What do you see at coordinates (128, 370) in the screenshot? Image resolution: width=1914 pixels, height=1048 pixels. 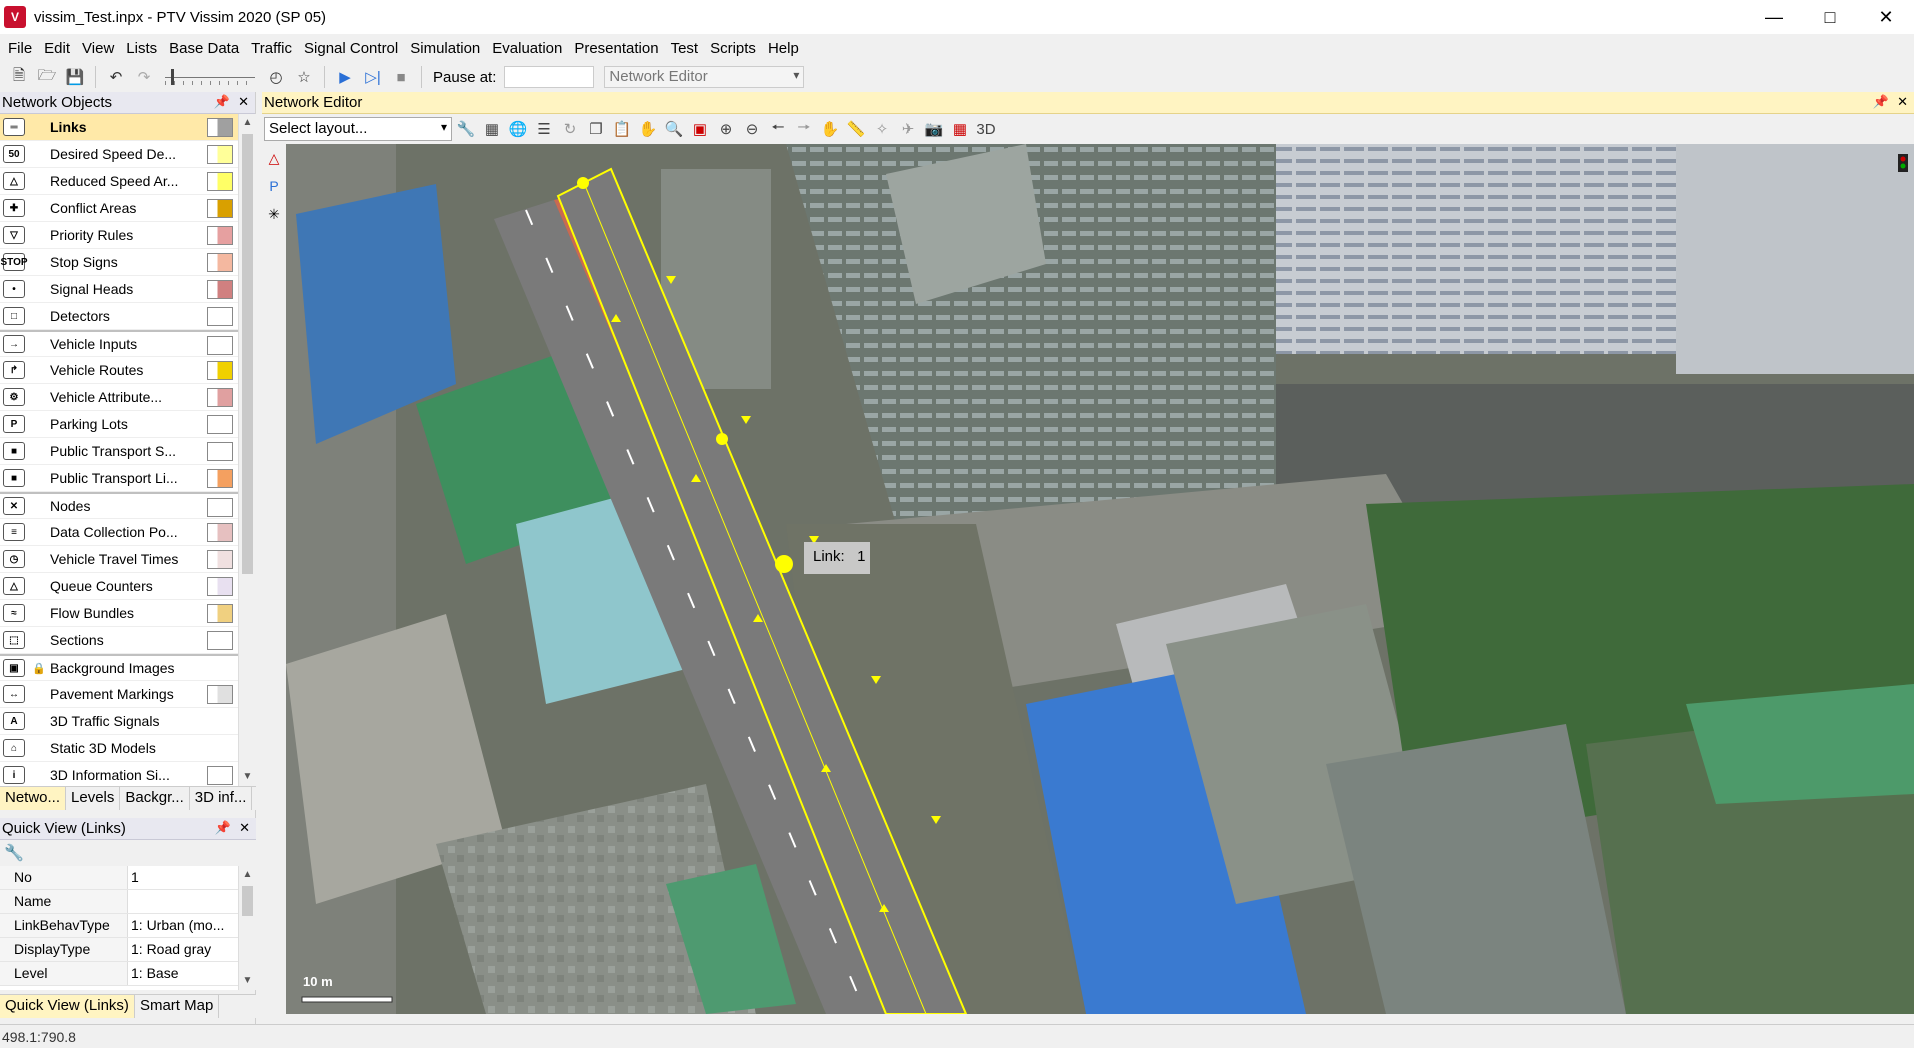 I see `network-object-row: ↱ Vehicle Routes` at bounding box center [128, 370].